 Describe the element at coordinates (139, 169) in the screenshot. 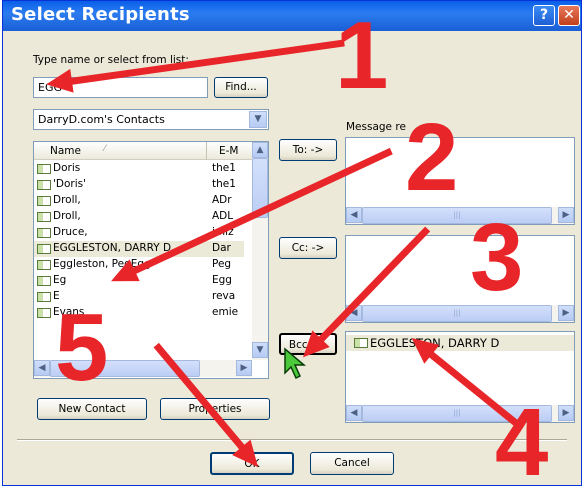

I see `contact-row: Doris the1` at that location.